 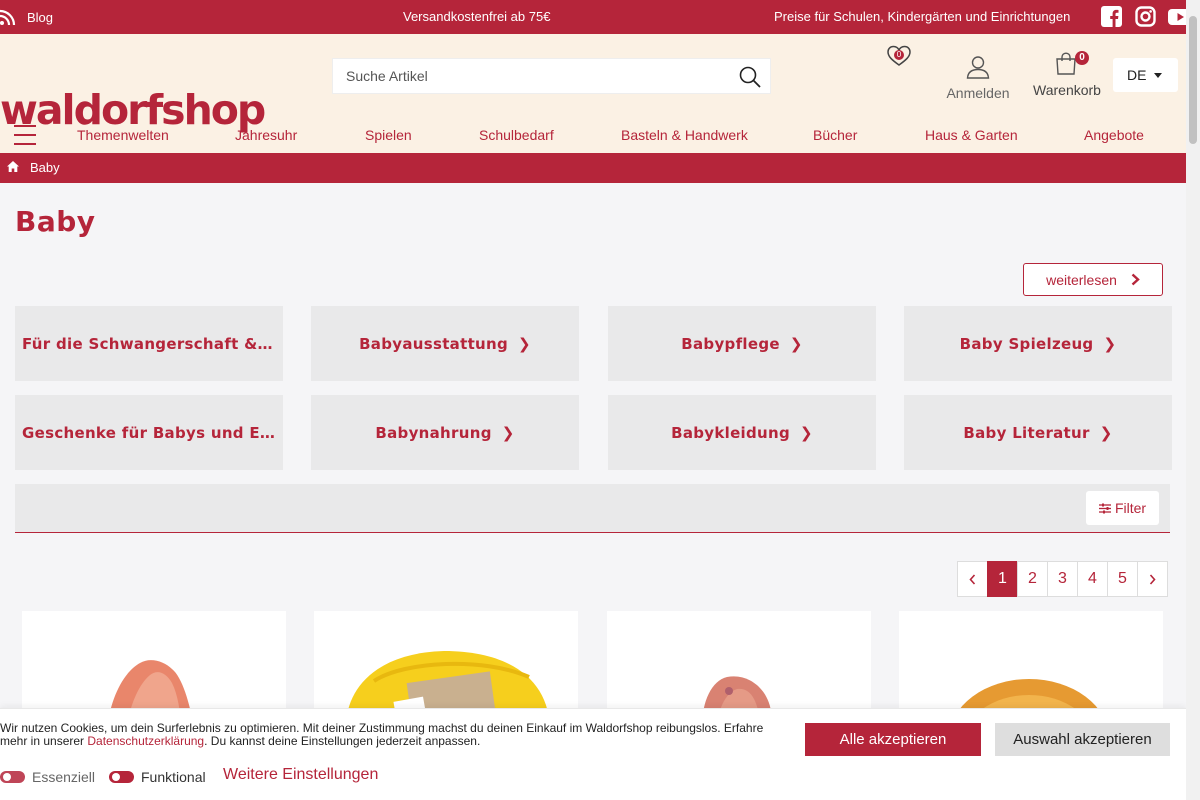 I want to click on cart-count-badge: 0, so click(x=1082, y=58).